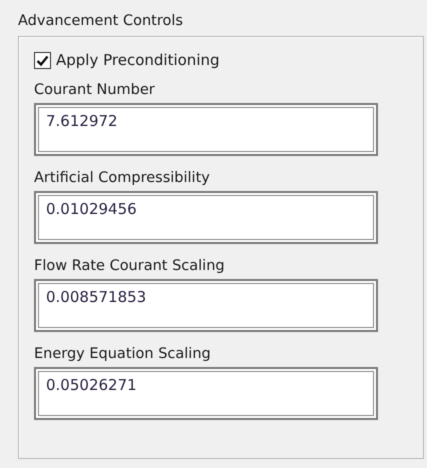 This screenshot has width=427, height=468. What do you see at coordinates (122, 178) in the screenshot?
I see `field-label: Artificial Compressibility` at bounding box center [122, 178].